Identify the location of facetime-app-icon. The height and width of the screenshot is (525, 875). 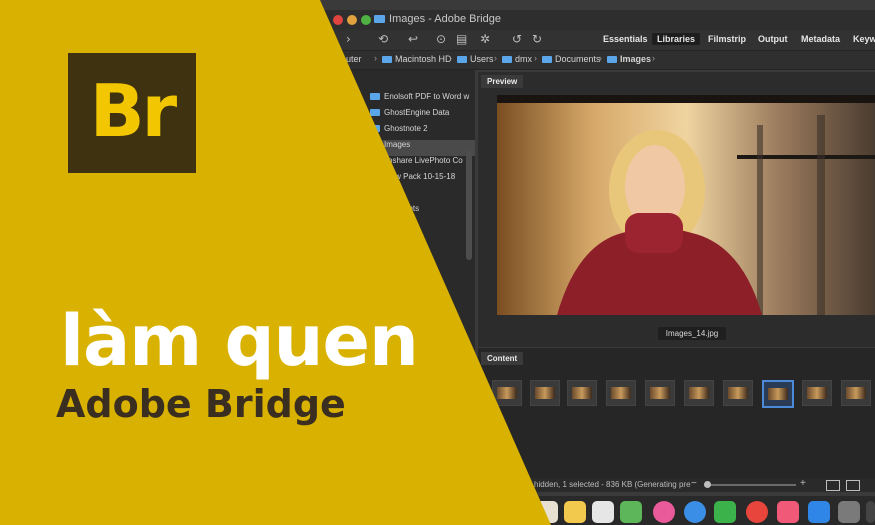
(725, 512).